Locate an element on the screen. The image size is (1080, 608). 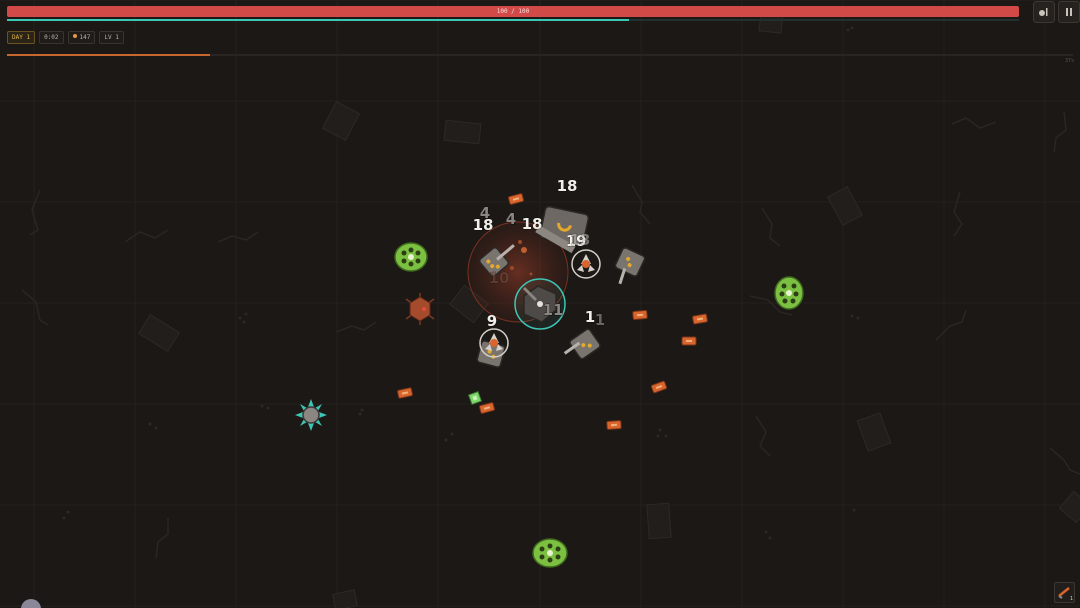
day-badge: DAY 1 is located at coordinates (21, 37).